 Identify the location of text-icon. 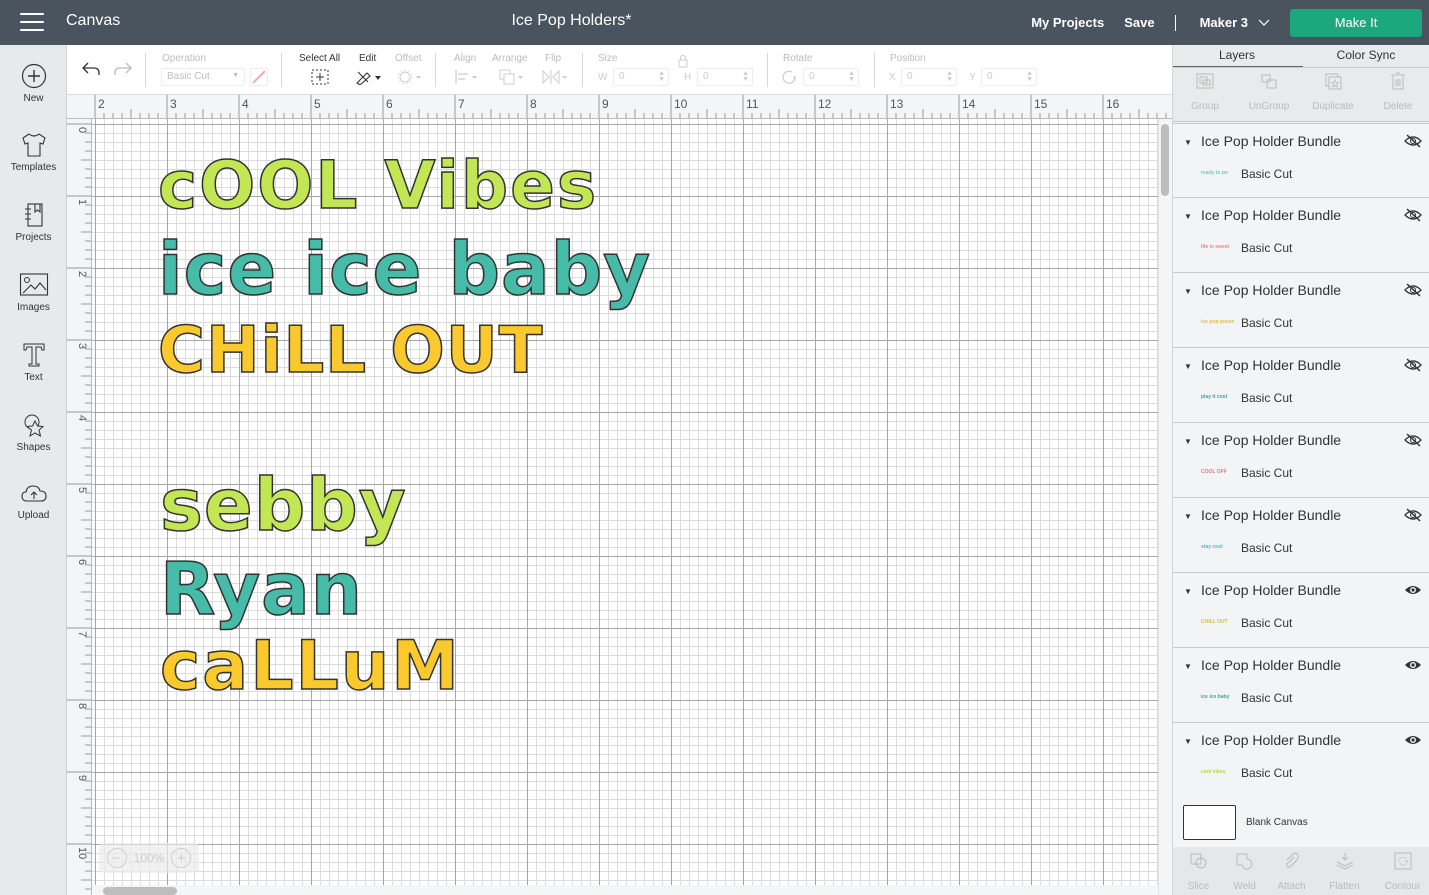
(33, 355).